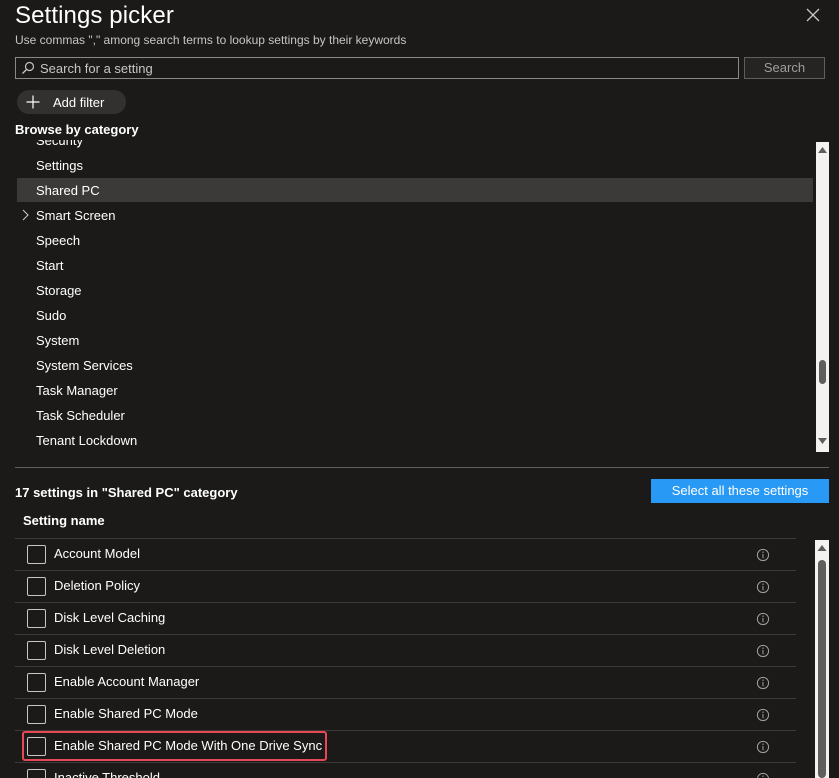 This screenshot has width=839, height=778. Describe the element at coordinates (415, 165) in the screenshot. I see `category-item-settings: Settings` at that location.